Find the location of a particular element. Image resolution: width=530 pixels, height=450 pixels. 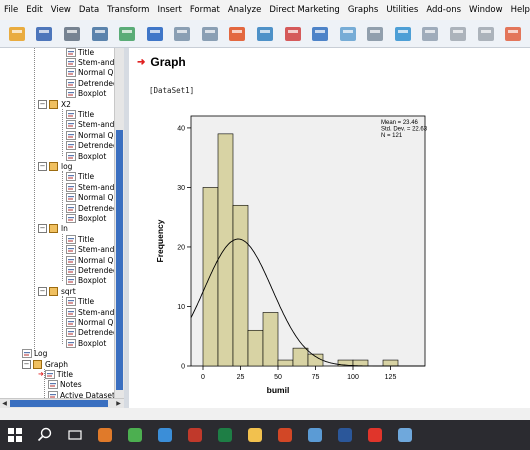

menu-view: View is located at coordinates (61, 10).